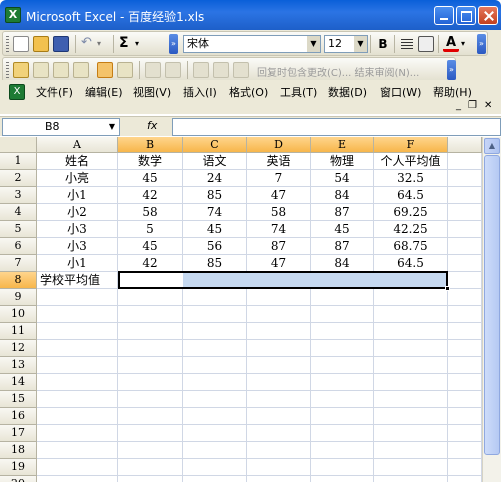  I want to click on cell-b16, so click(150, 416).